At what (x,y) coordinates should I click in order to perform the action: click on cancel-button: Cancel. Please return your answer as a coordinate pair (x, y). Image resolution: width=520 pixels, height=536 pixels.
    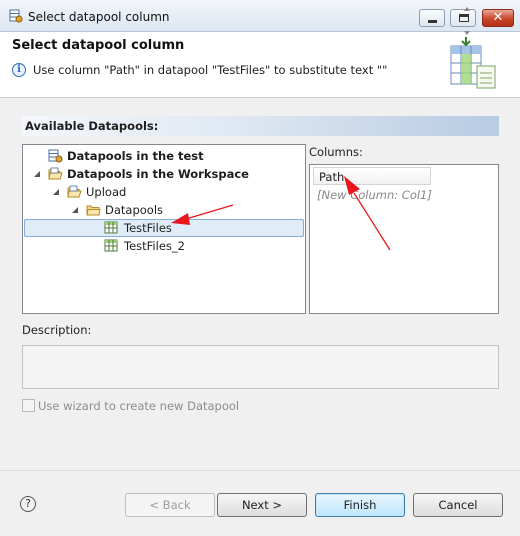
    Looking at the image, I should click on (458, 505).